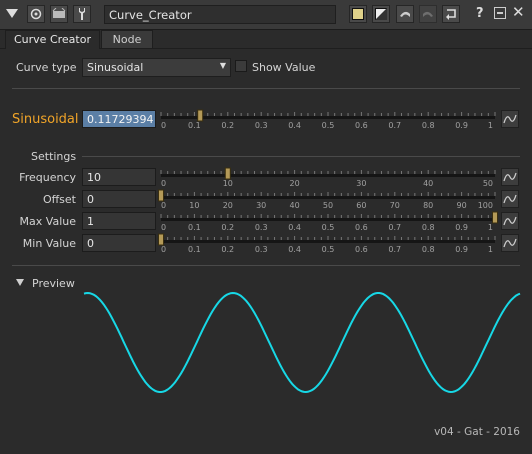 This screenshot has height=454, width=532. What do you see at coordinates (500, 13) in the screenshot?
I see `minimize-icon` at bounding box center [500, 13].